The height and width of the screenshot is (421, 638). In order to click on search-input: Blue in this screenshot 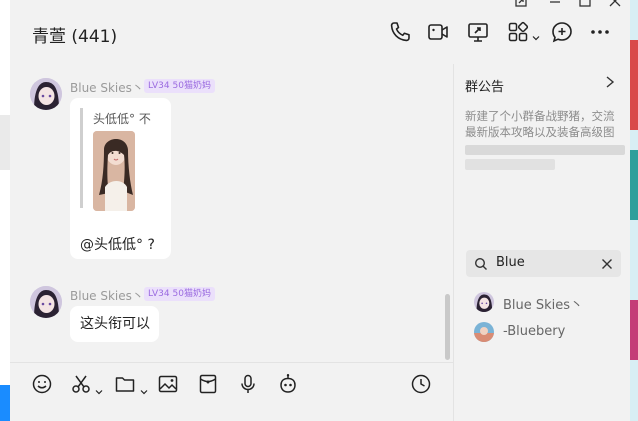, I will do `click(510, 262)`.